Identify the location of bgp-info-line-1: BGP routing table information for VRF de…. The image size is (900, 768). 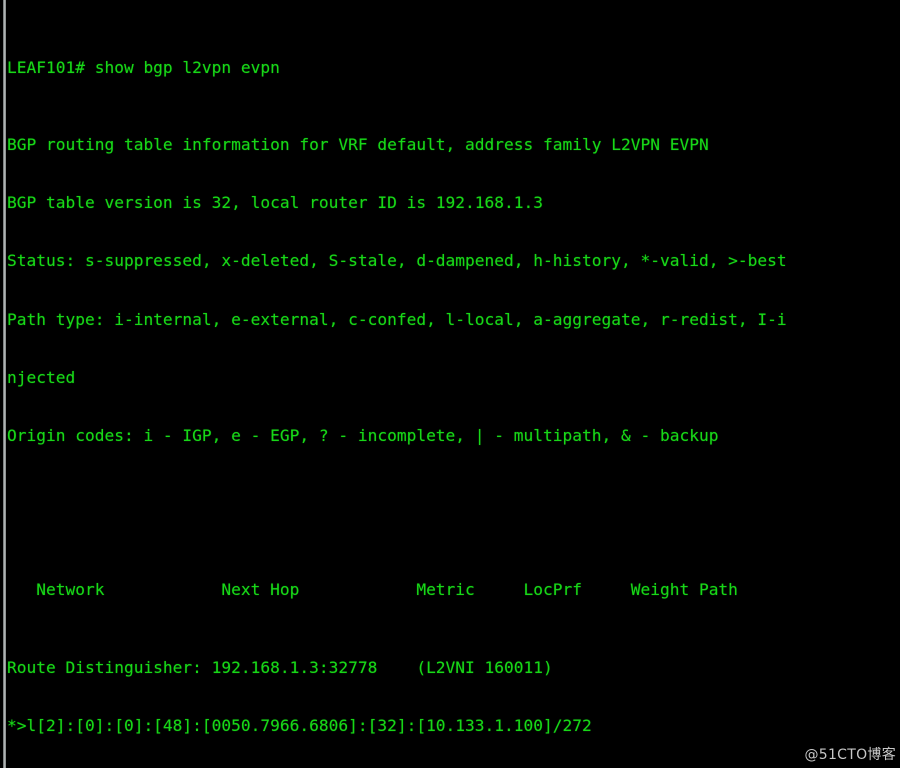
(358, 145).